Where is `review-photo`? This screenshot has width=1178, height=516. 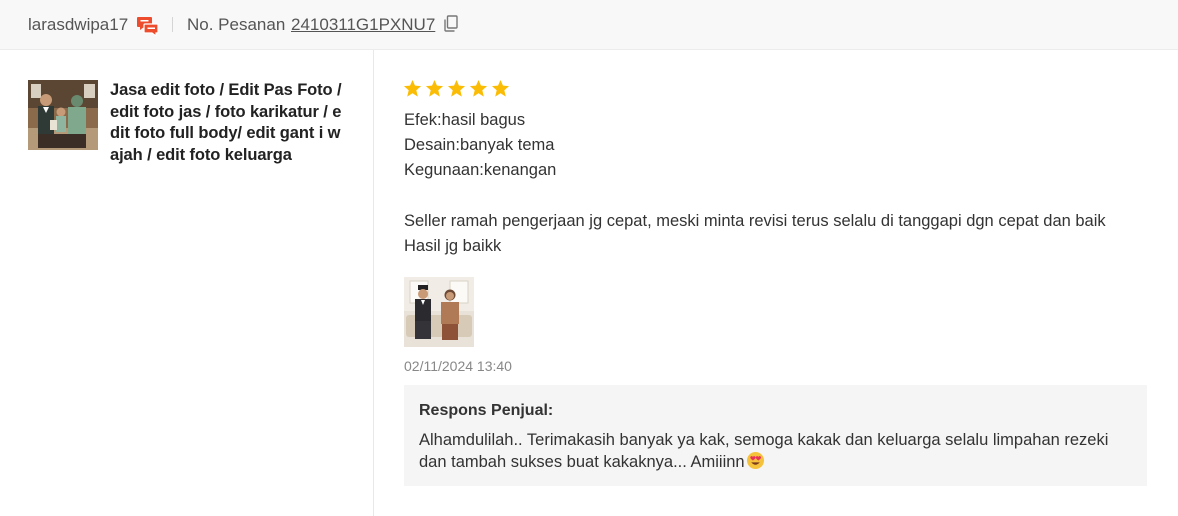
review-photo is located at coordinates (439, 312).